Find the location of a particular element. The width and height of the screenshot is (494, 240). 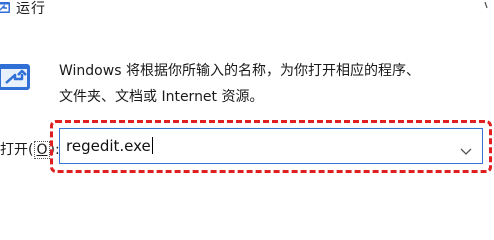

open-hotkey-letter: O is located at coordinates (42, 150).